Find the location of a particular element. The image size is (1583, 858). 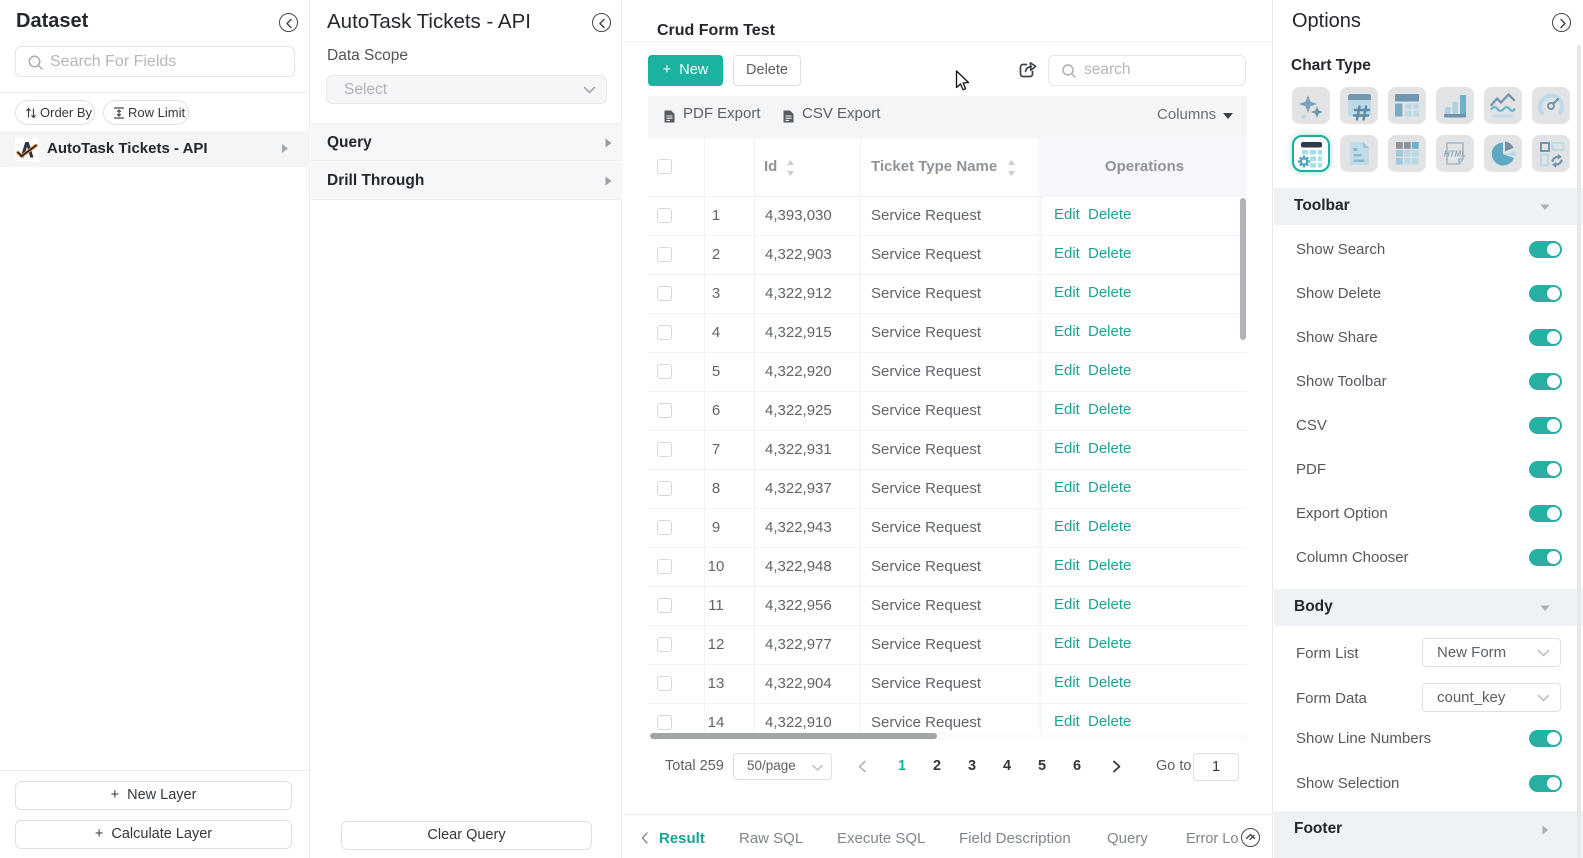

svg-text: HTML is located at coordinates (1455, 154).